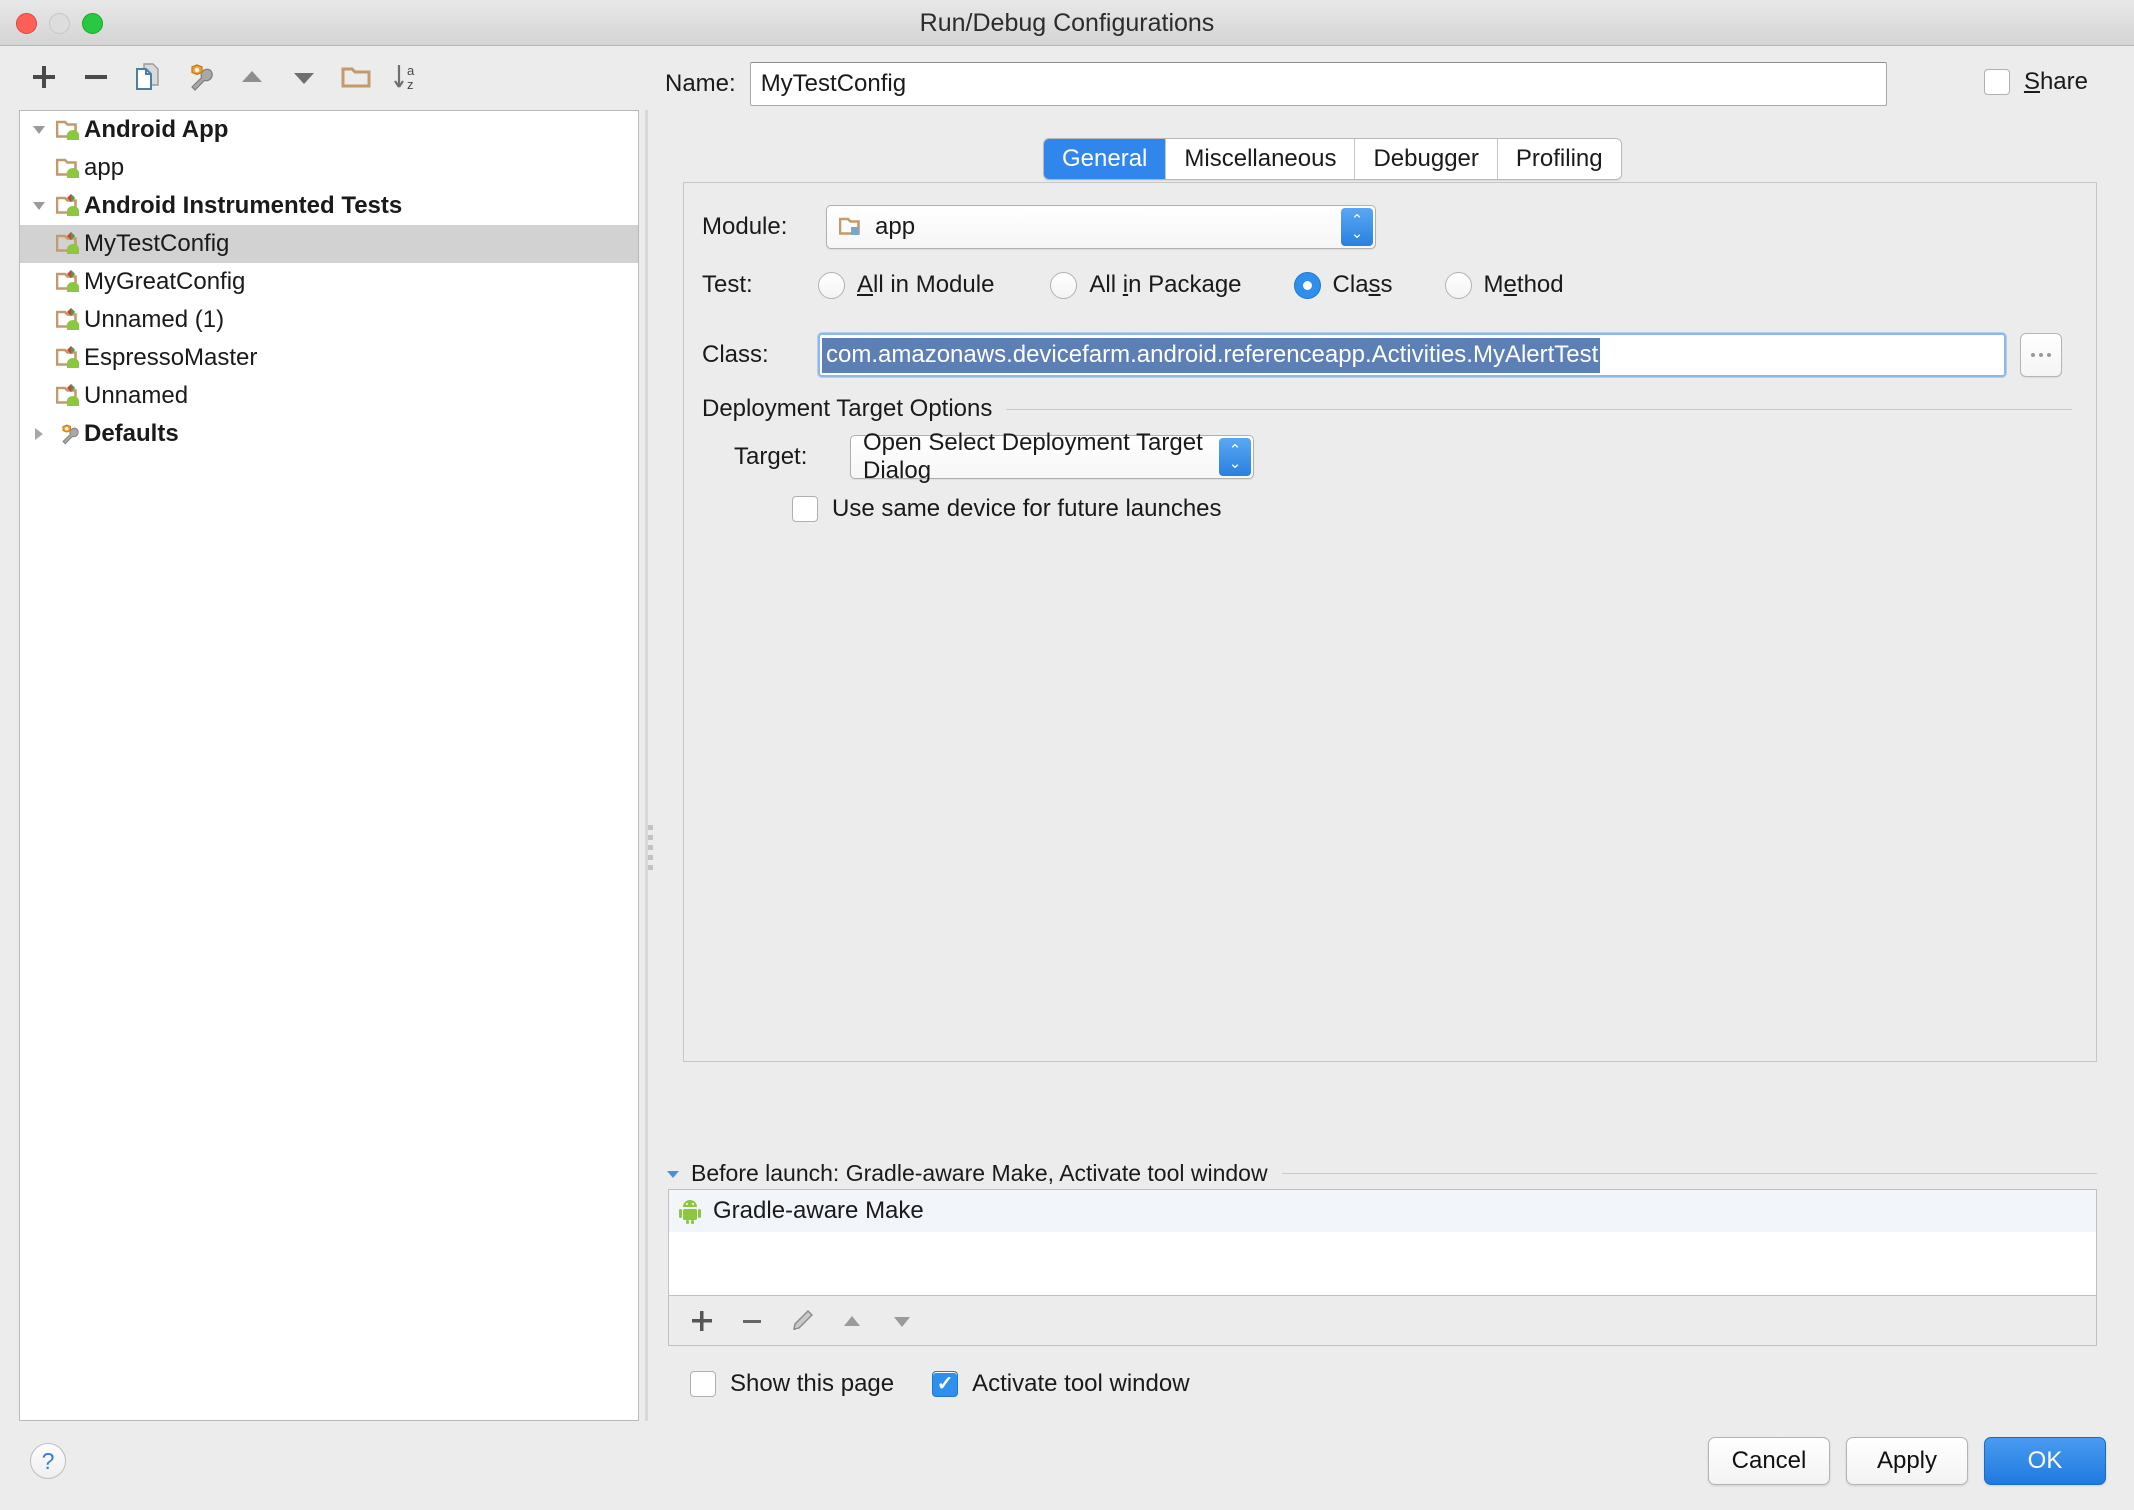 This screenshot has width=2134, height=1510. Describe the element at coordinates (2056, 82) in the screenshot. I see `share-label: Share` at that location.